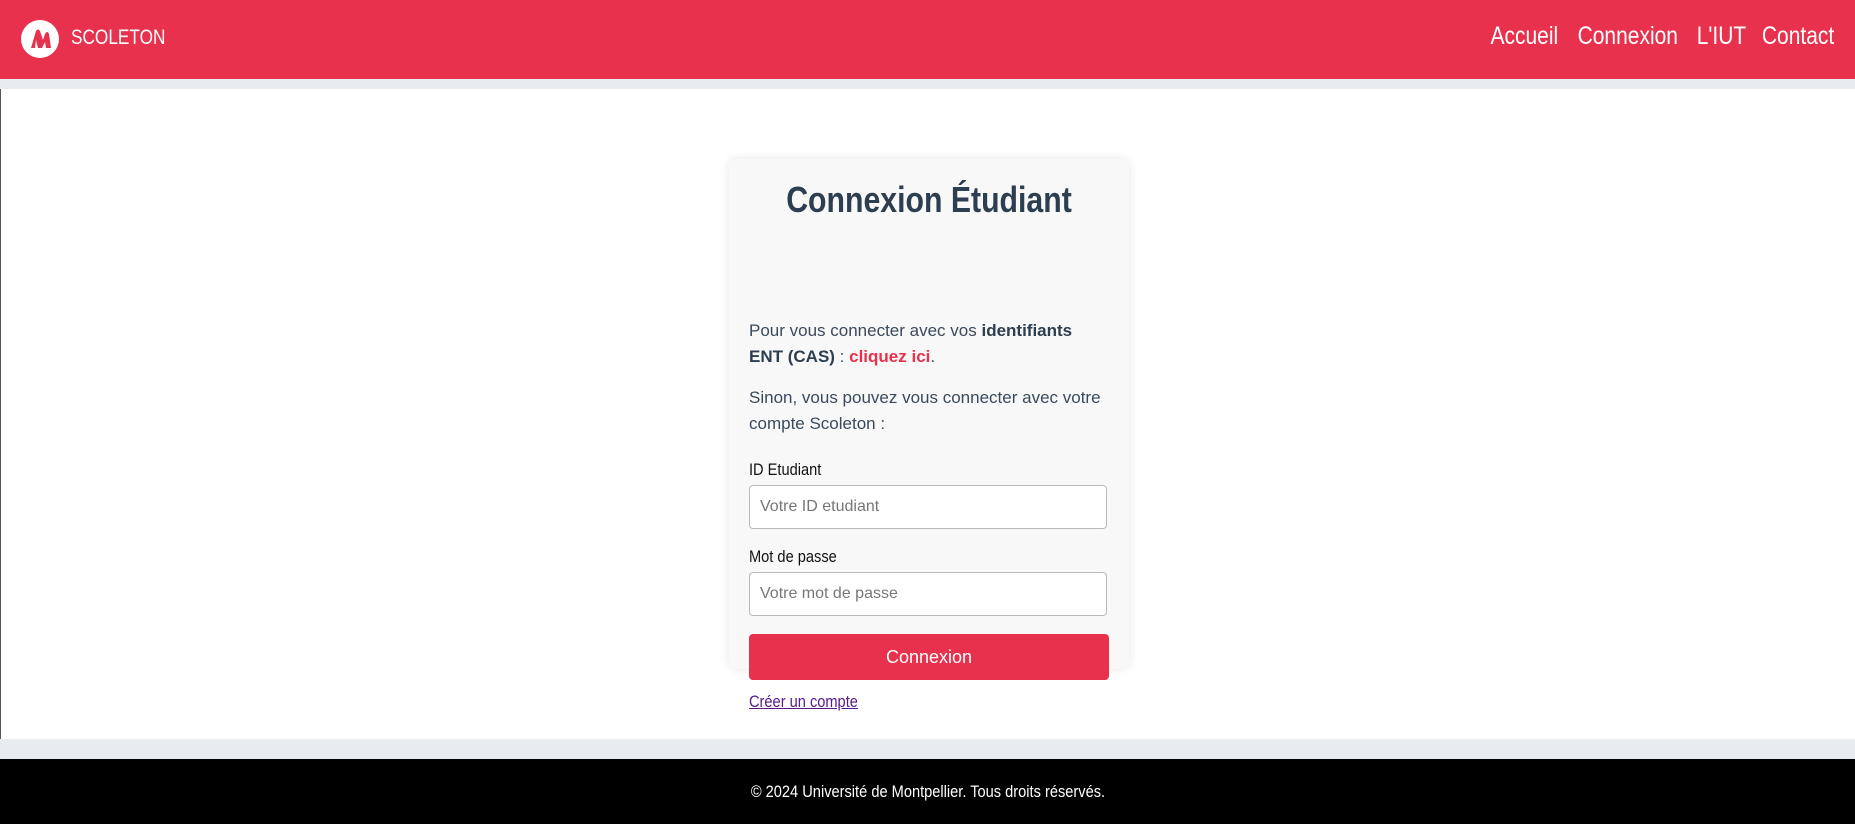 The image size is (1855, 824). I want to click on scoleton-logo-icon, so click(40, 39).